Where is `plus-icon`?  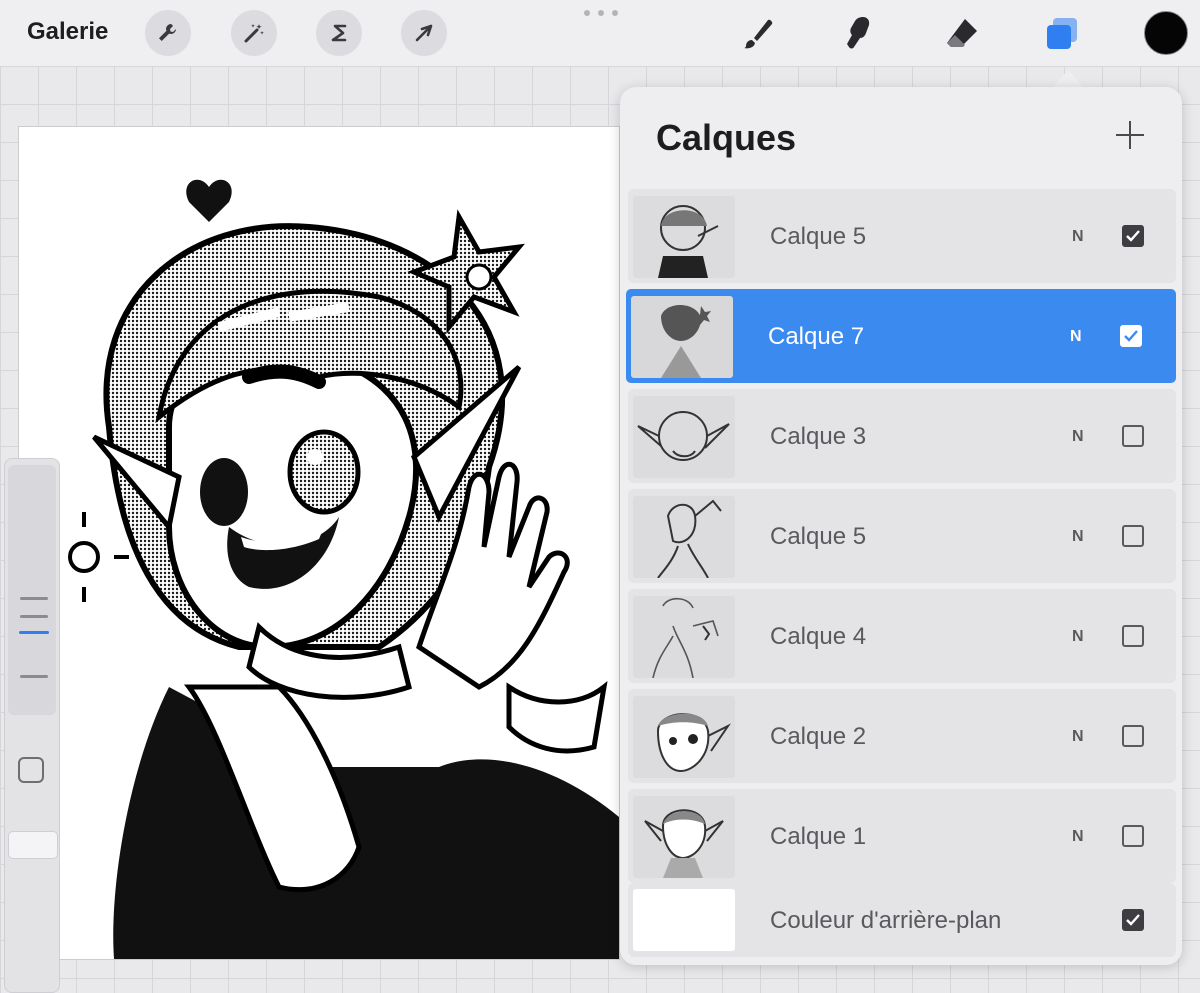 plus-icon is located at coordinates (1130, 135).